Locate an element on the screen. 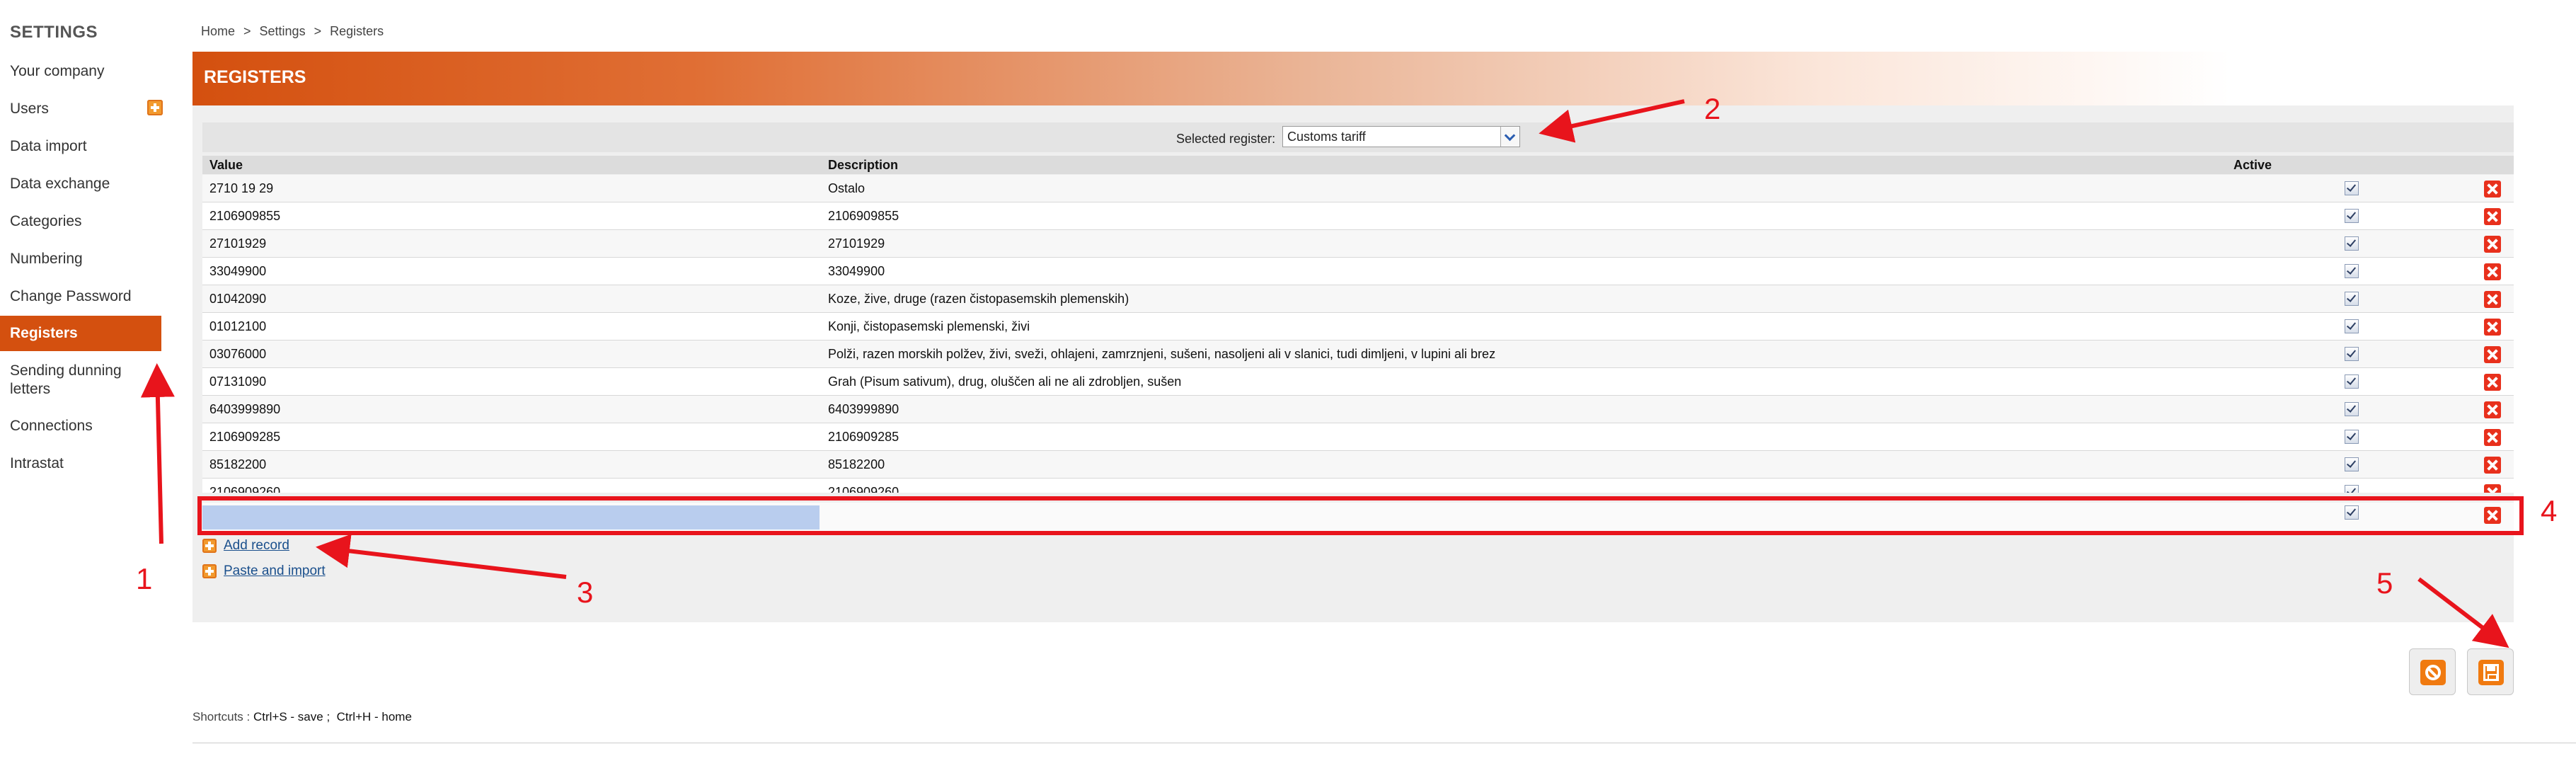 The height and width of the screenshot is (761, 2576). paste-import-link-line: Paste and import is located at coordinates (264, 571).